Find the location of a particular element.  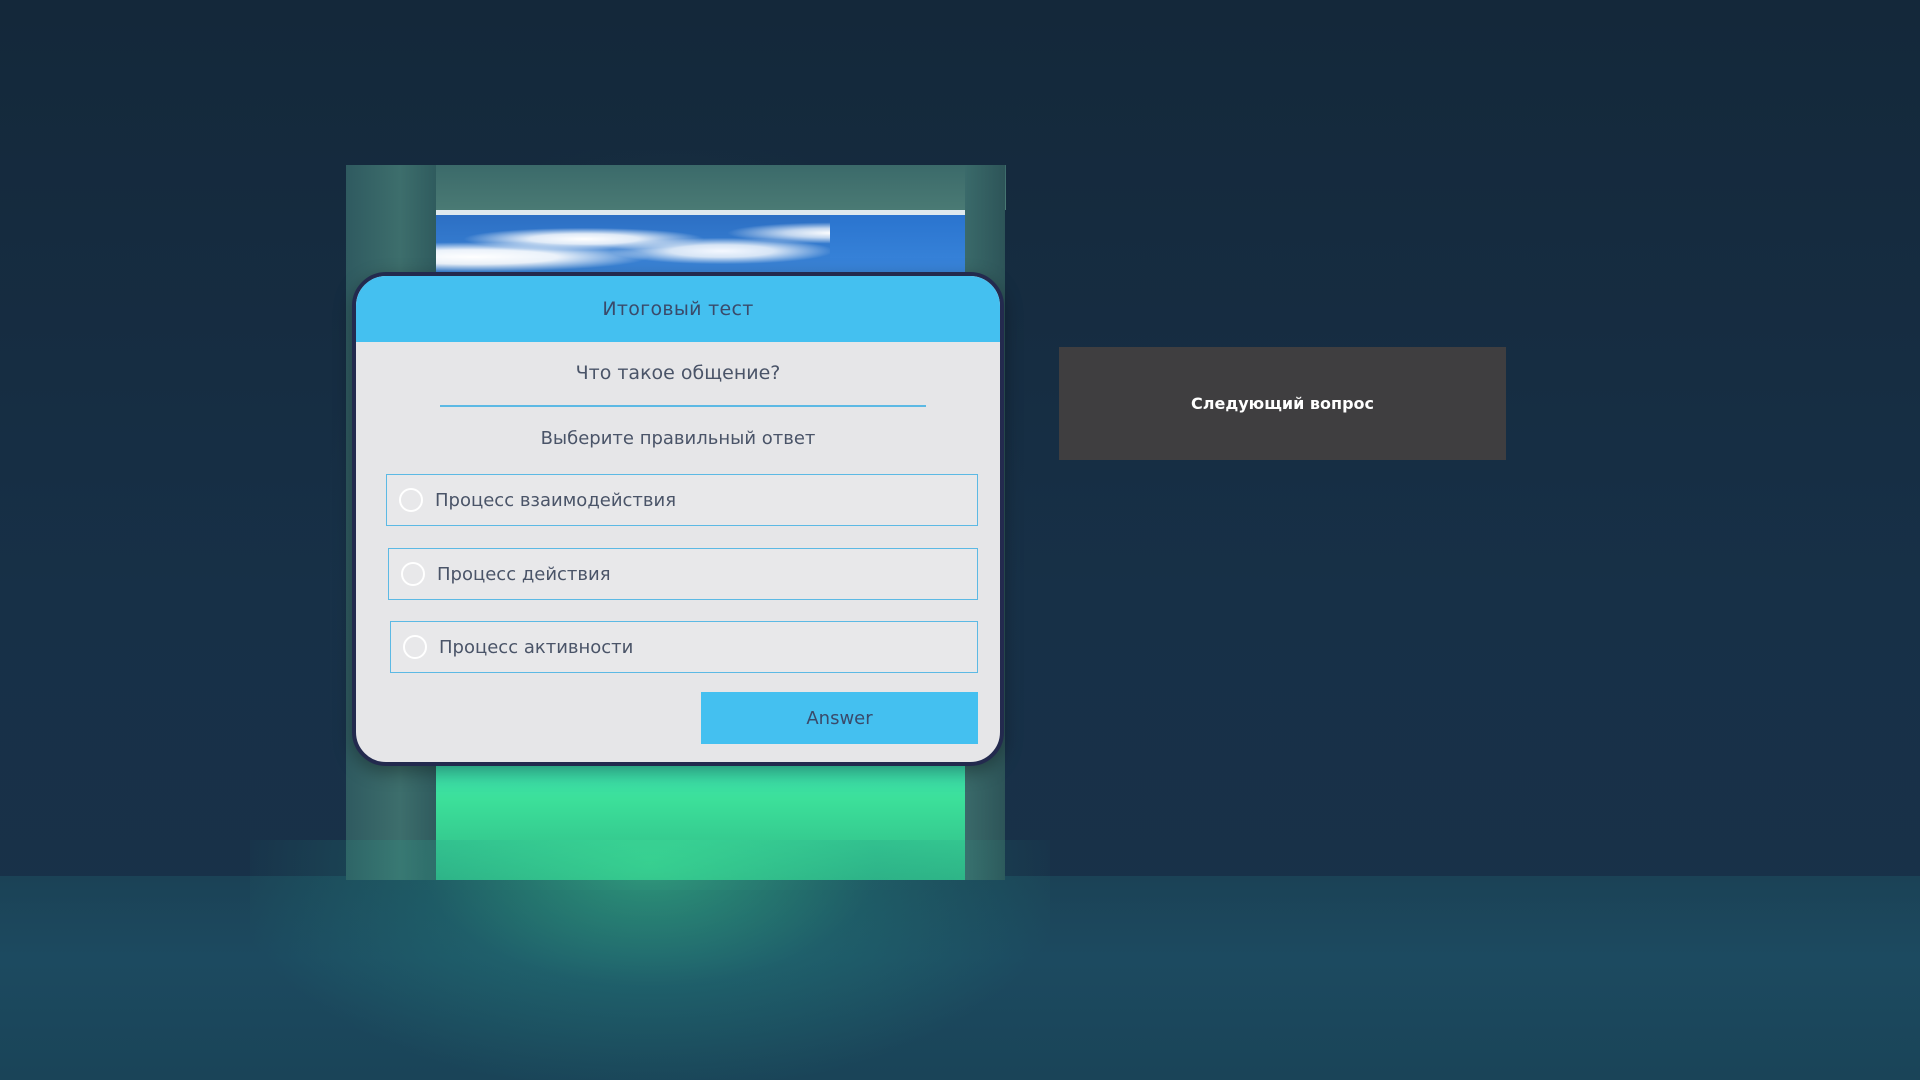

next-question-label: Следующий вопрос is located at coordinates (1282, 403).